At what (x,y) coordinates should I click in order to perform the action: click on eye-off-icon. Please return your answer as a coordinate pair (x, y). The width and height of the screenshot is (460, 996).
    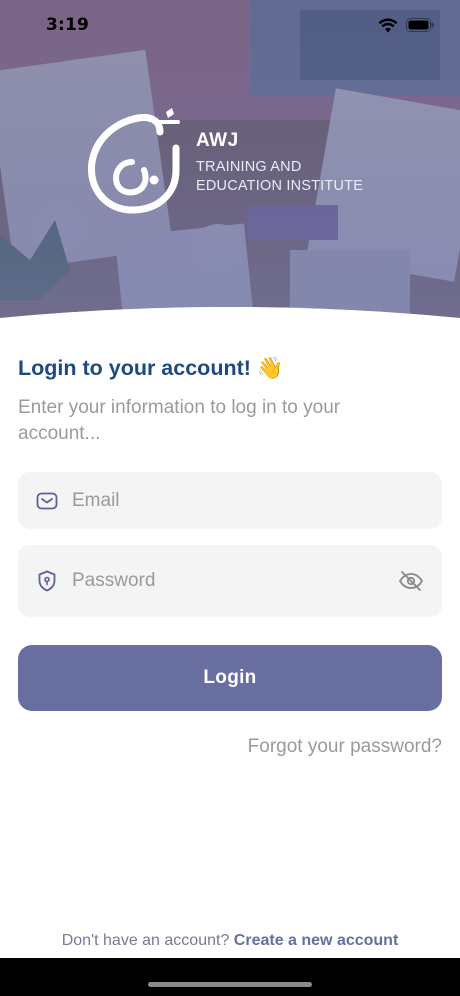
    Looking at the image, I should click on (411, 581).